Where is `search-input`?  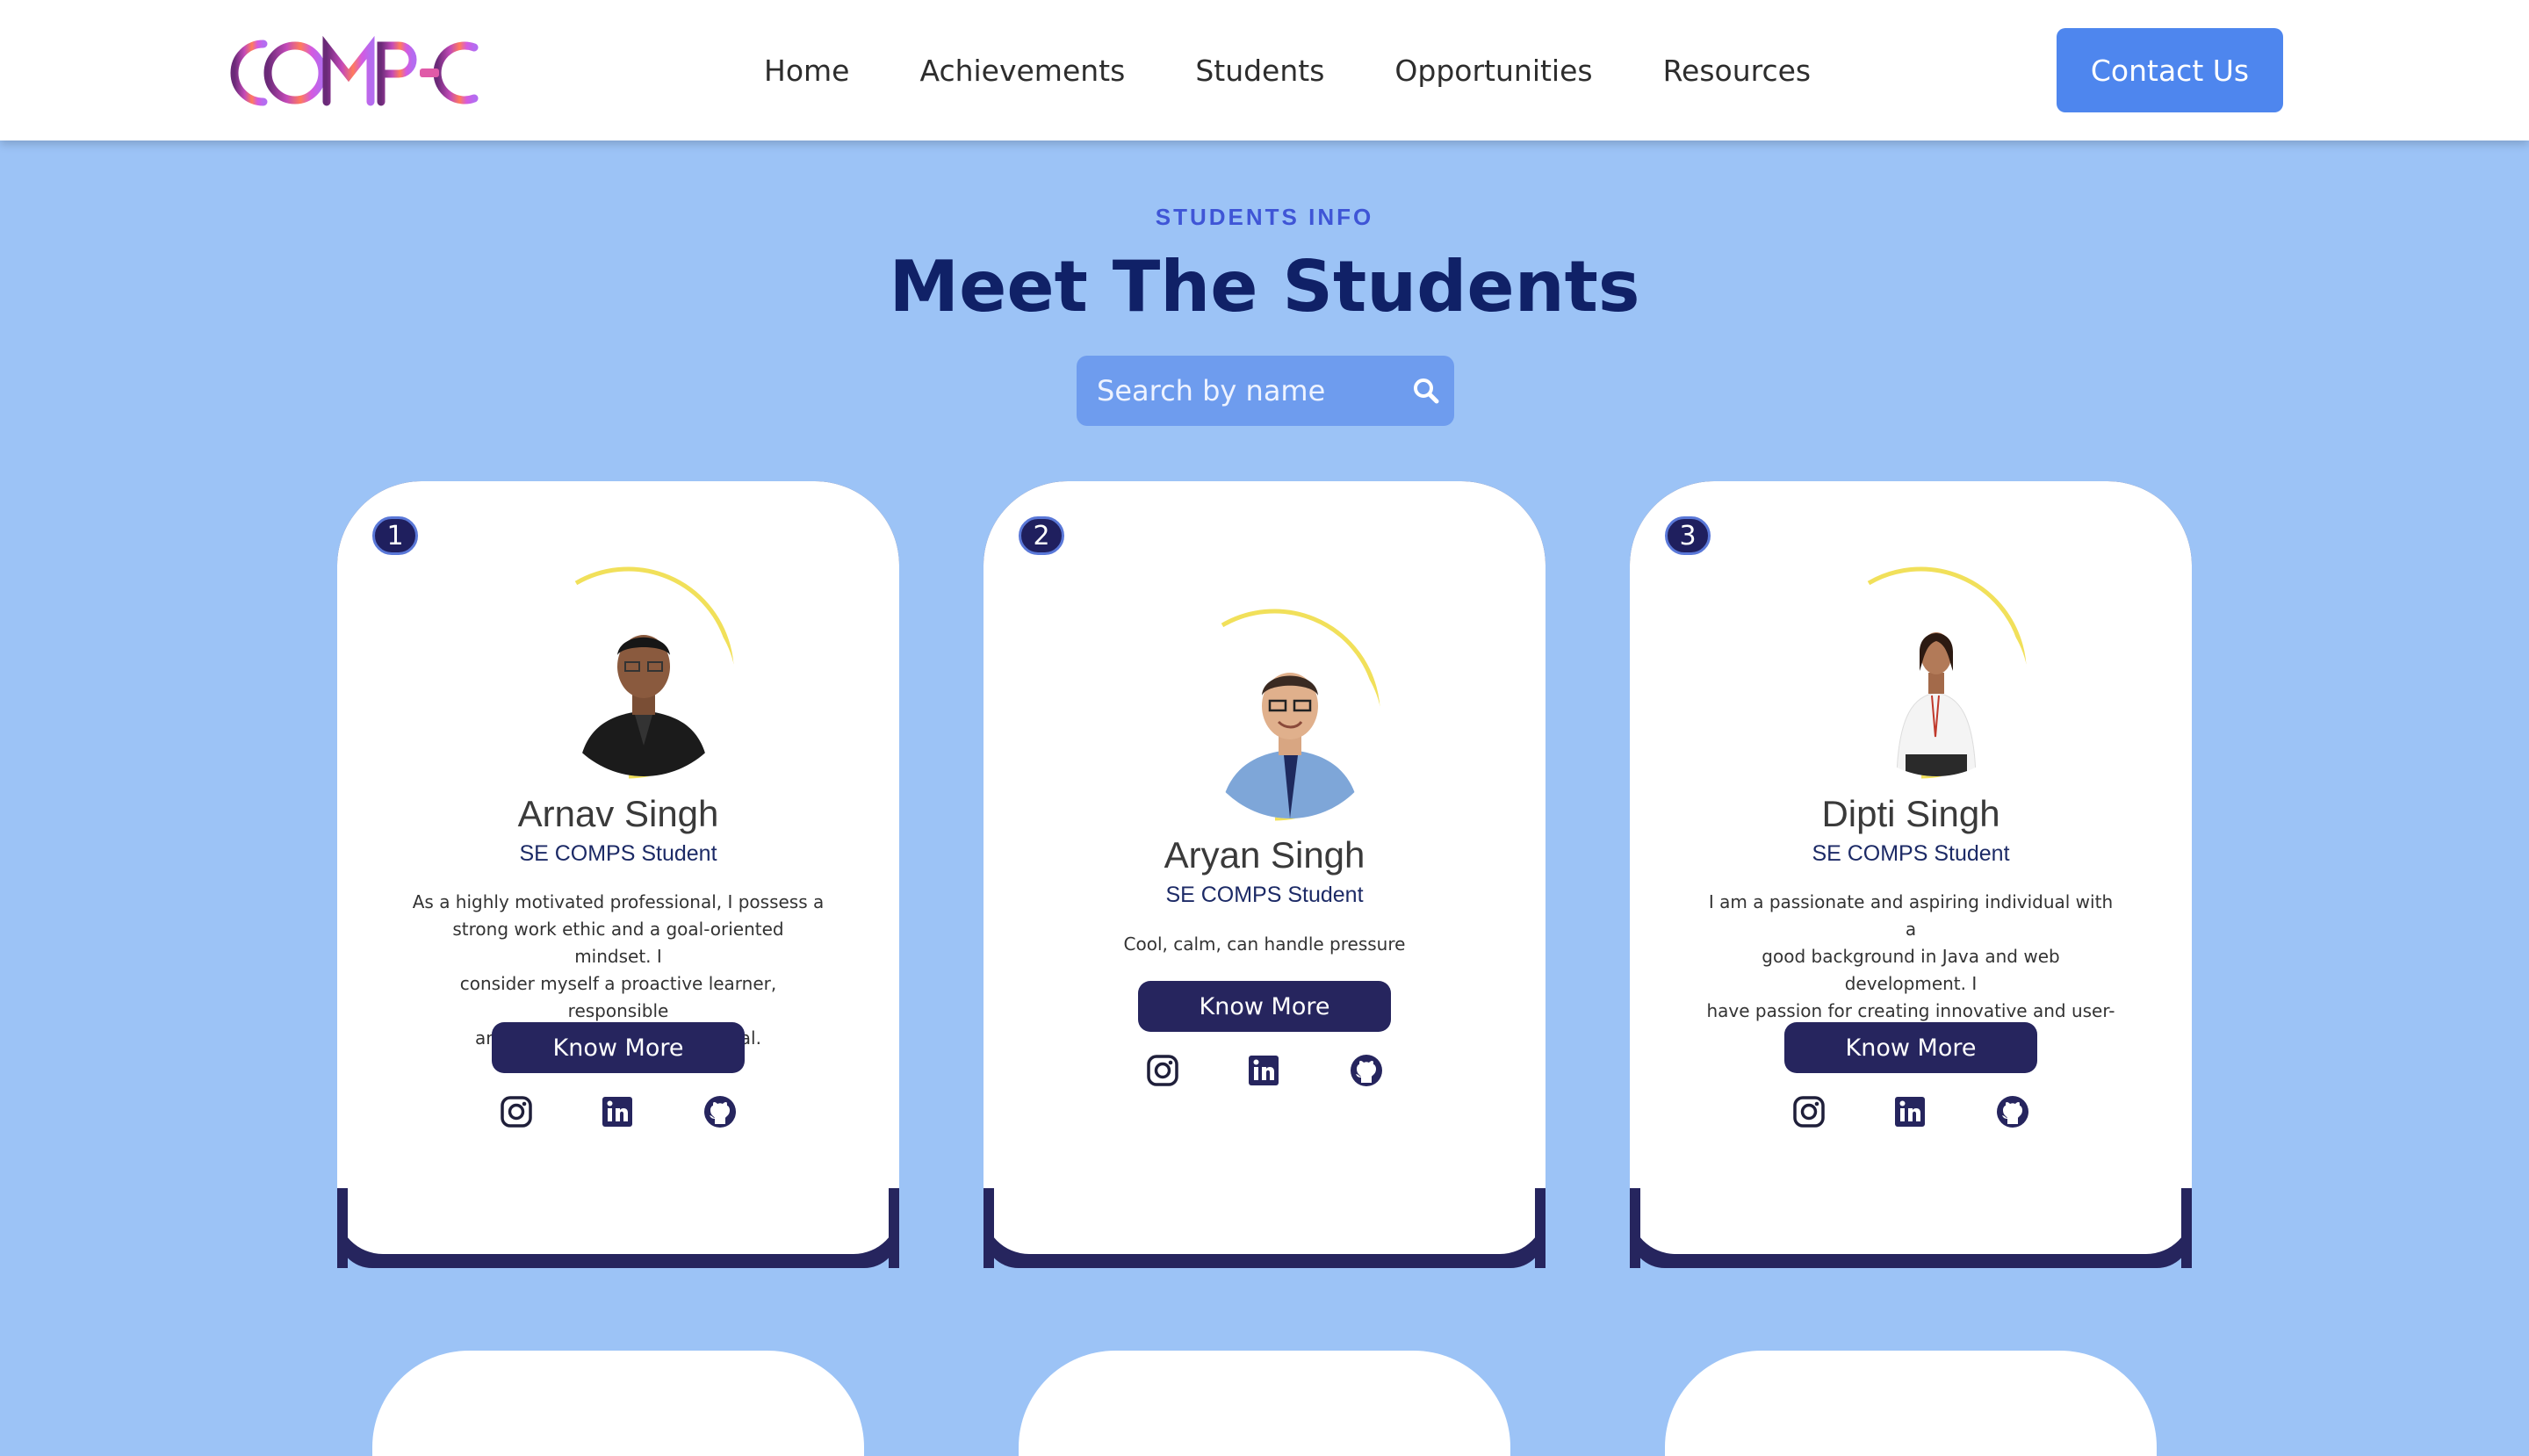 search-input is located at coordinates (1239, 391).